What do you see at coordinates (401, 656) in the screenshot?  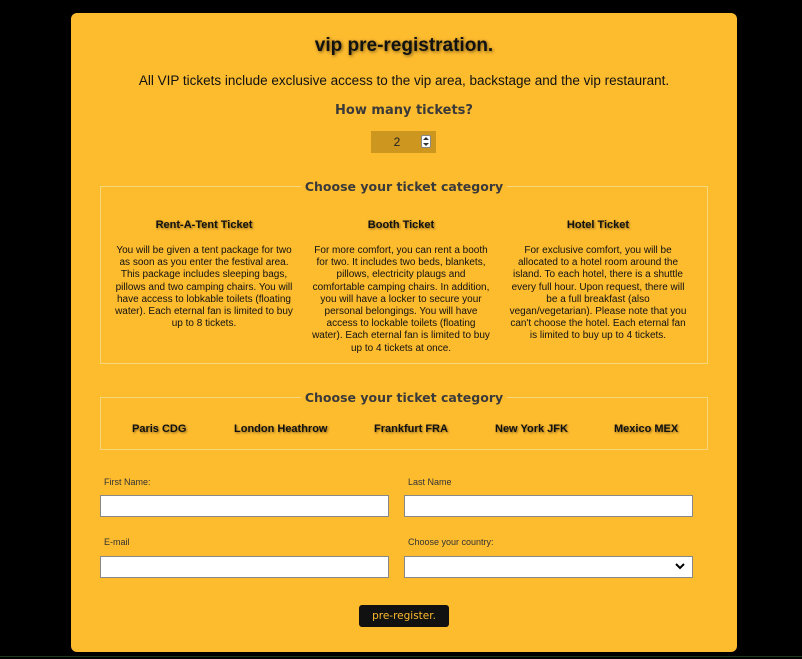 I see `bottom-divider` at bounding box center [401, 656].